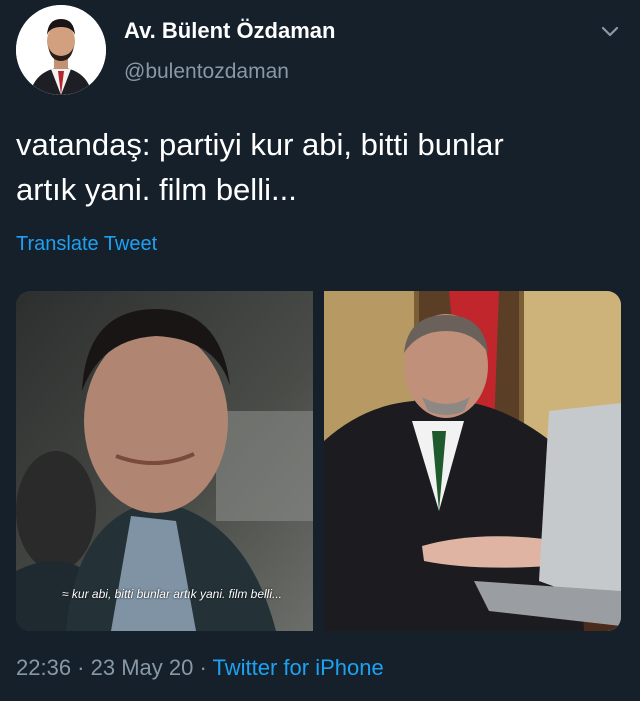  What do you see at coordinates (229, 31) in the screenshot?
I see `author-name: Av. Bülent Özdaman` at bounding box center [229, 31].